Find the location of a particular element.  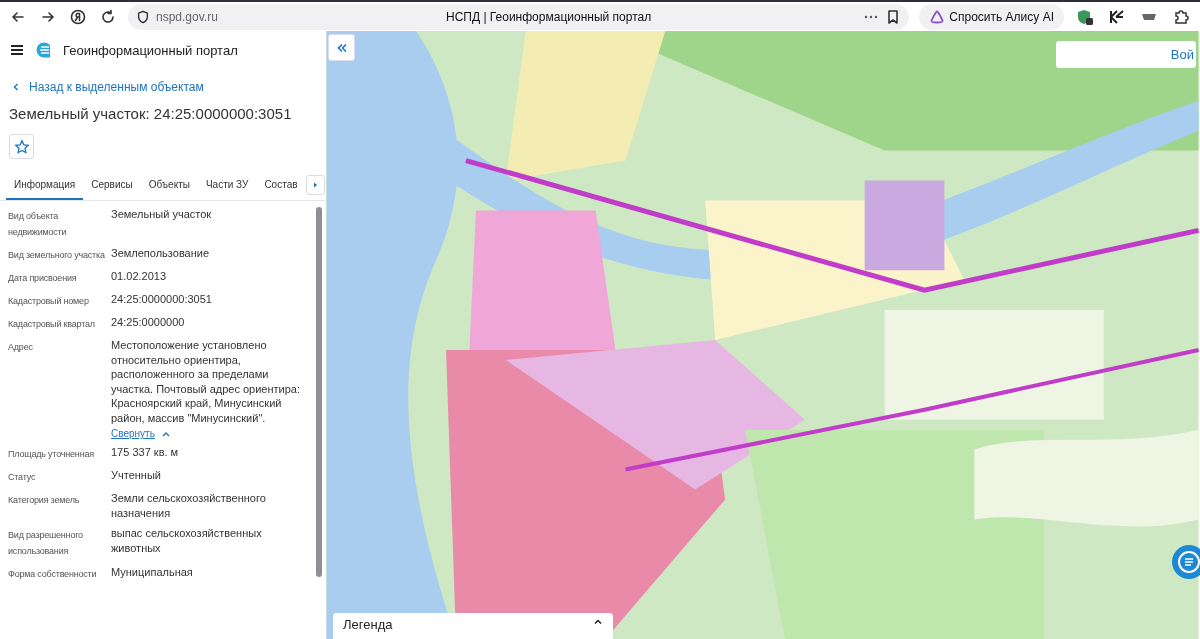

star-icon is located at coordinates (21, 146).